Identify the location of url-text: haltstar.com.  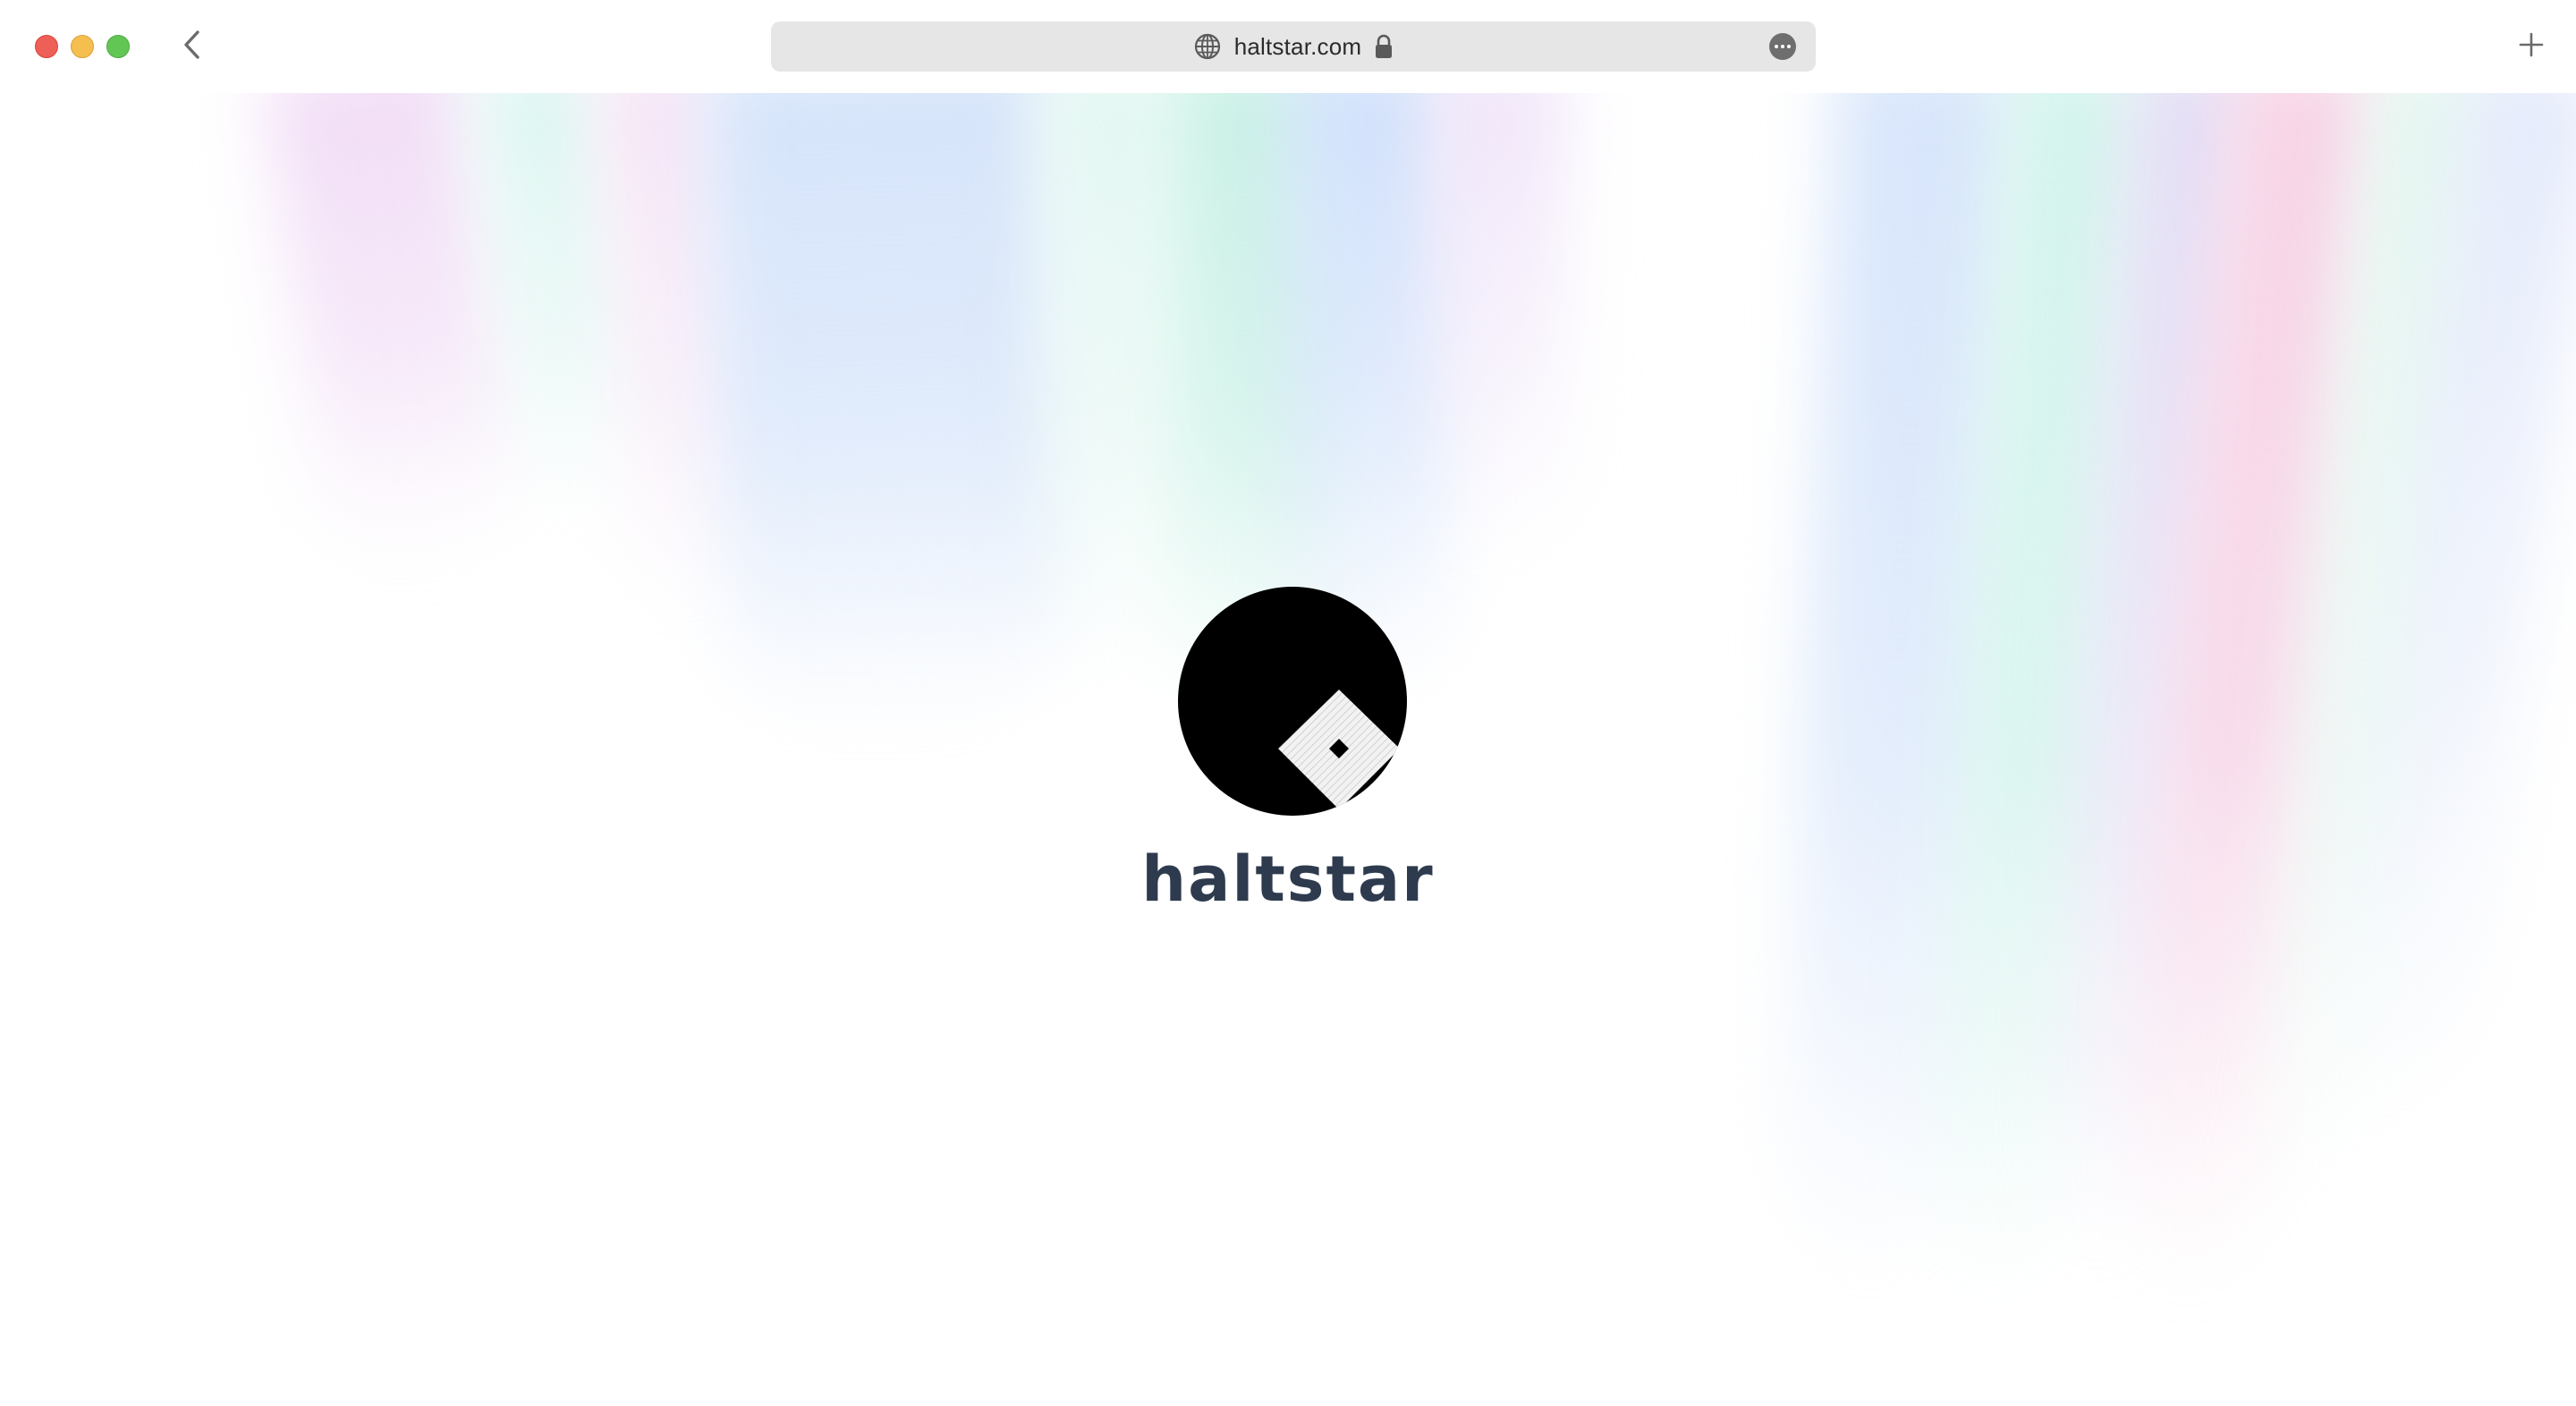
(1297, 46).